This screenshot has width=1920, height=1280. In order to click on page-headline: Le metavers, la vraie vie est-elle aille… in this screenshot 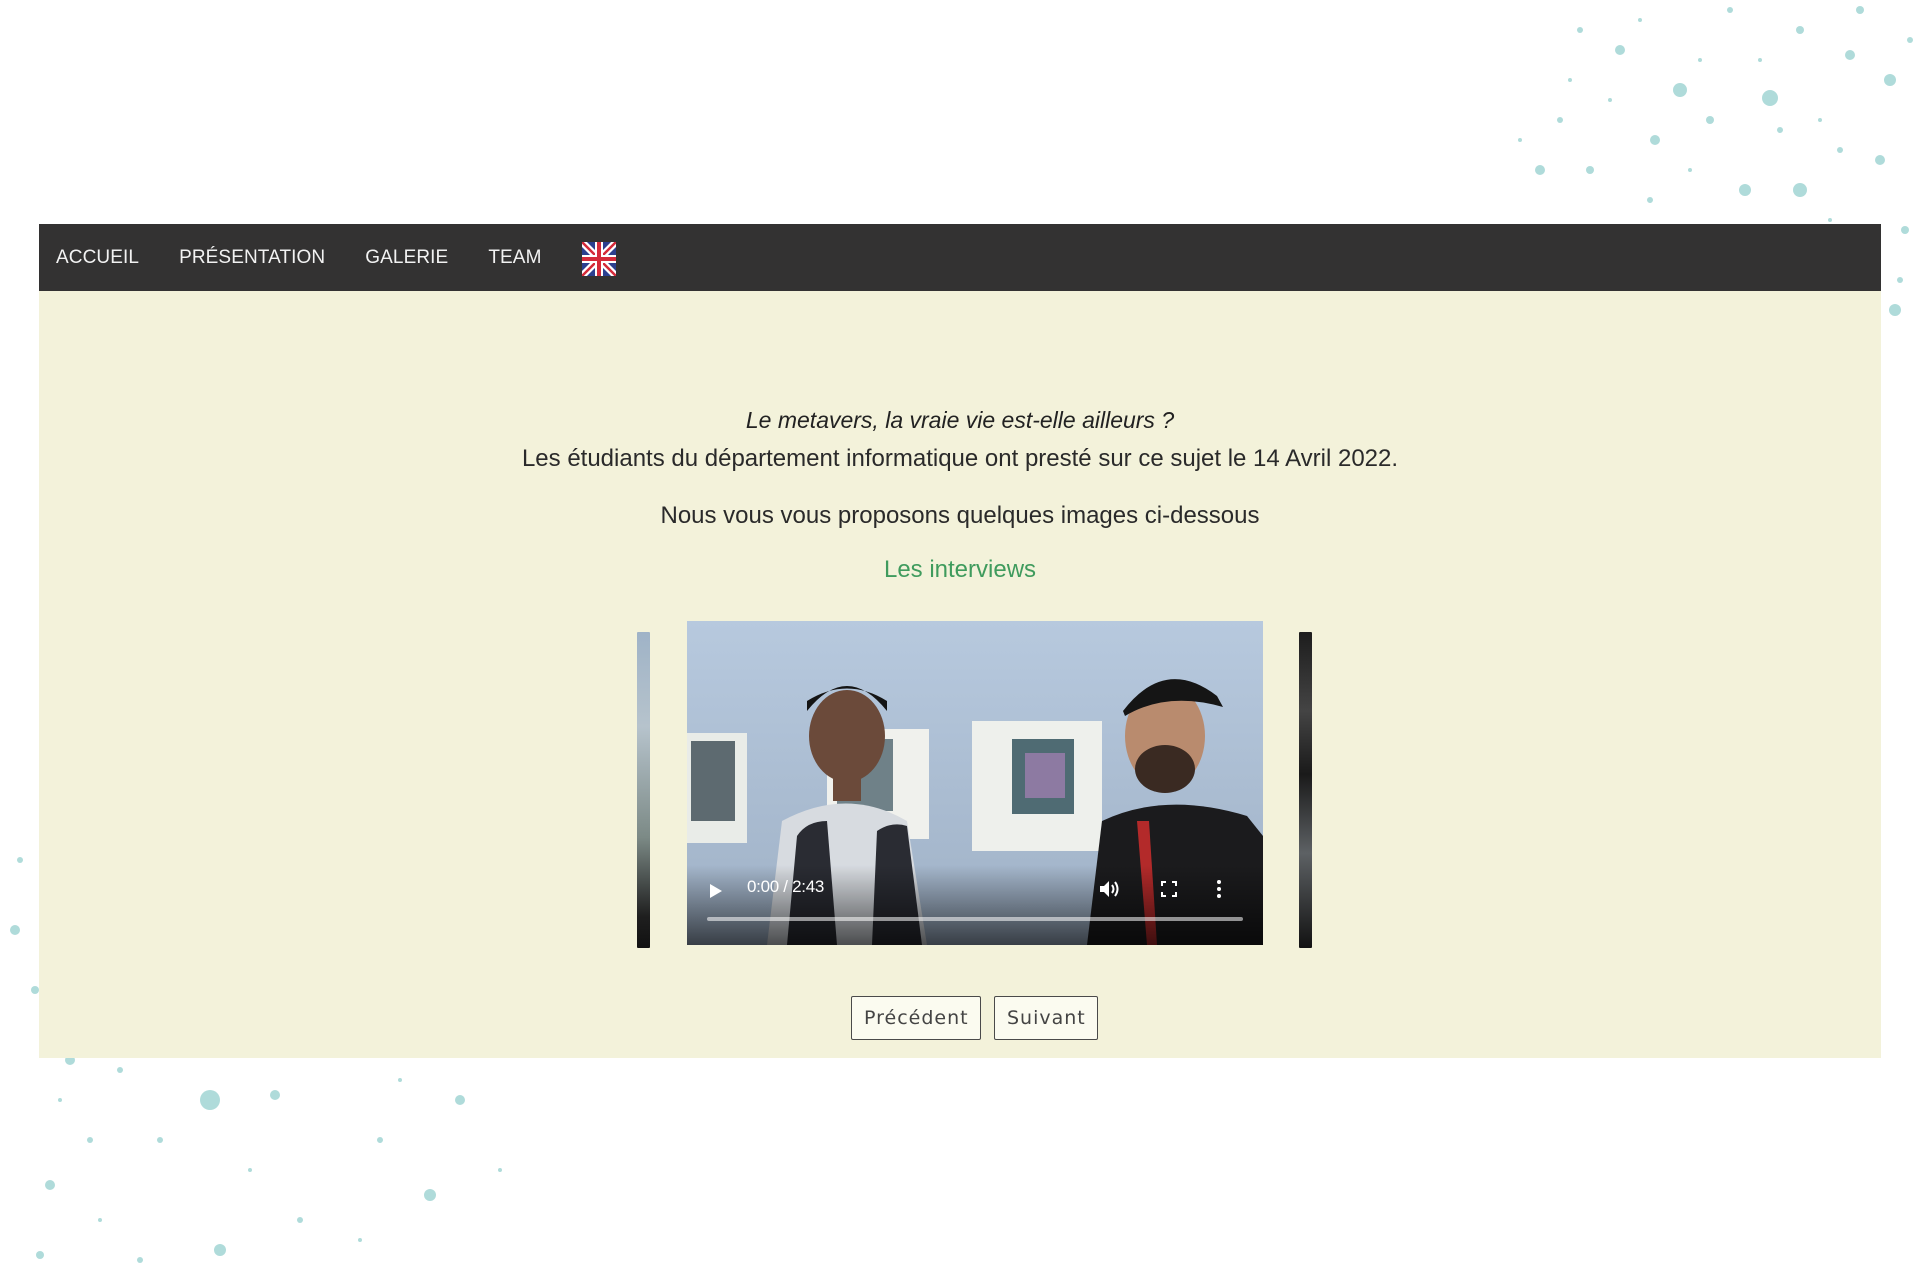, I will do `click(960, 420)`.